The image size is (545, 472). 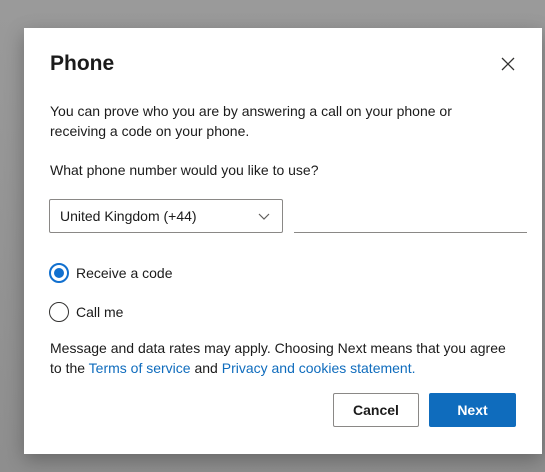 I want to click on dialog-title: Phone, so click(x=82, y=63).